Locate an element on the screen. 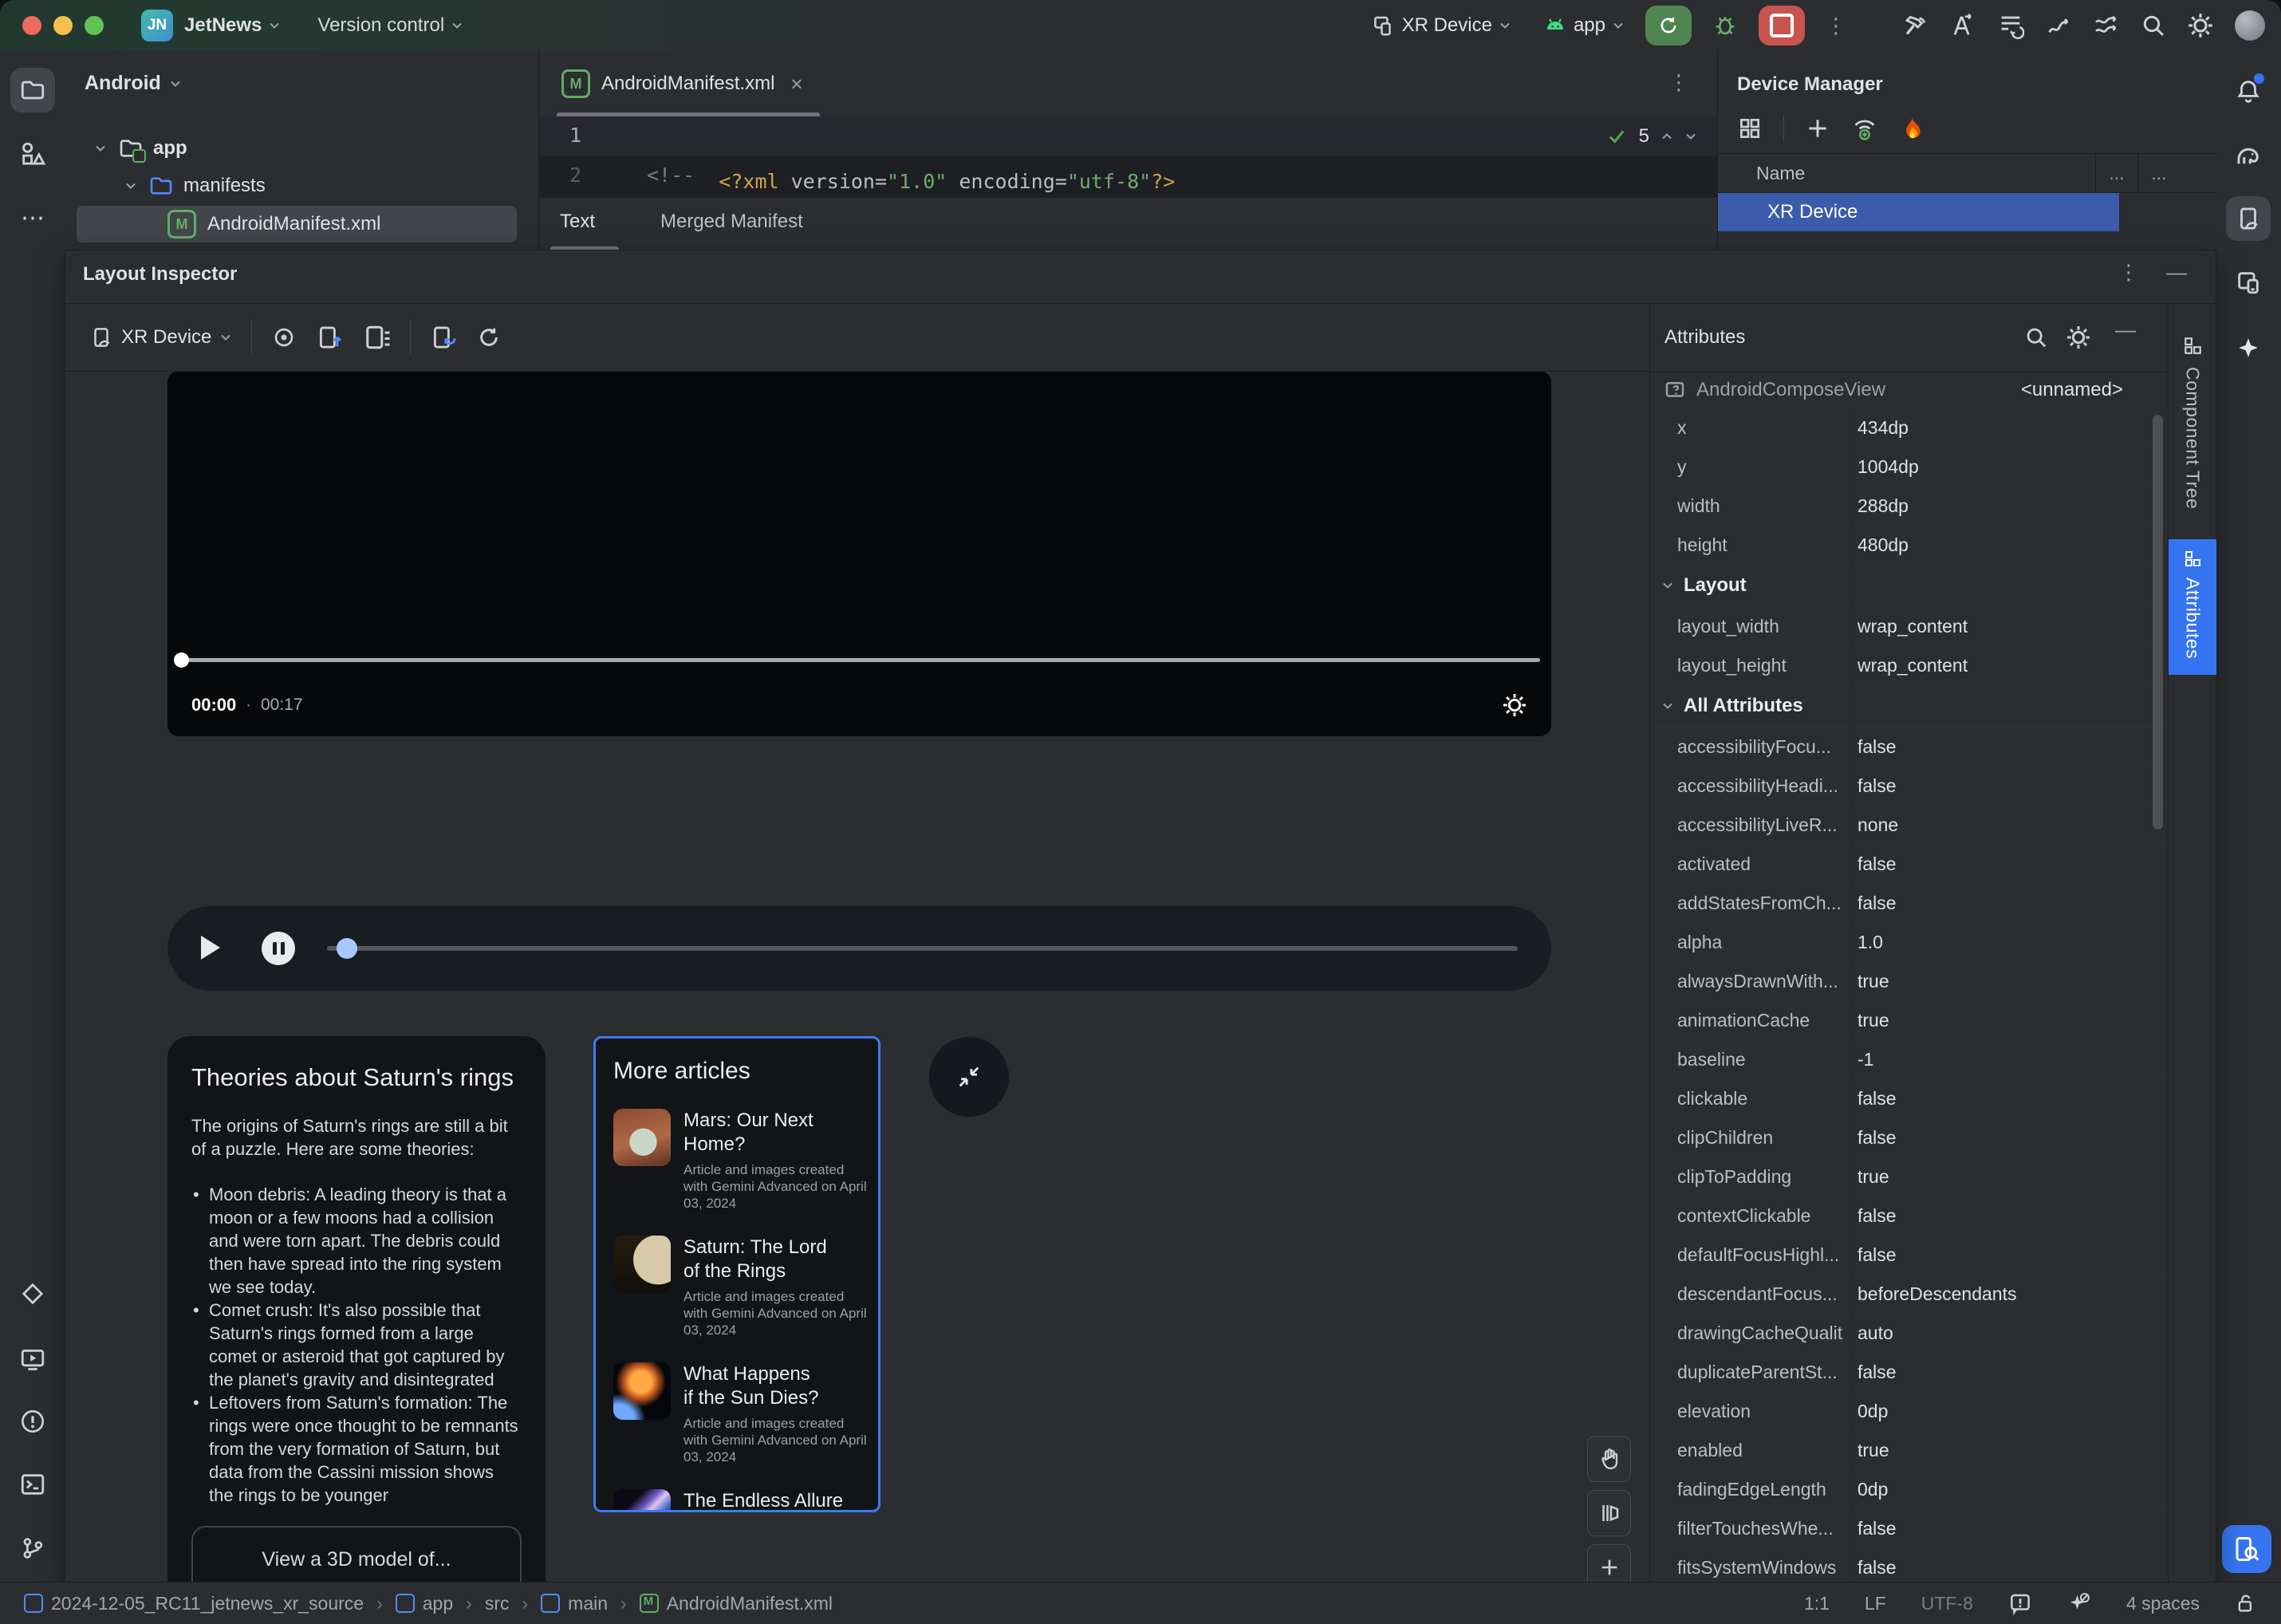 The height and width of the screenshot is (1624, 2281). profiler-icon is located at coordinates (2058, 26).